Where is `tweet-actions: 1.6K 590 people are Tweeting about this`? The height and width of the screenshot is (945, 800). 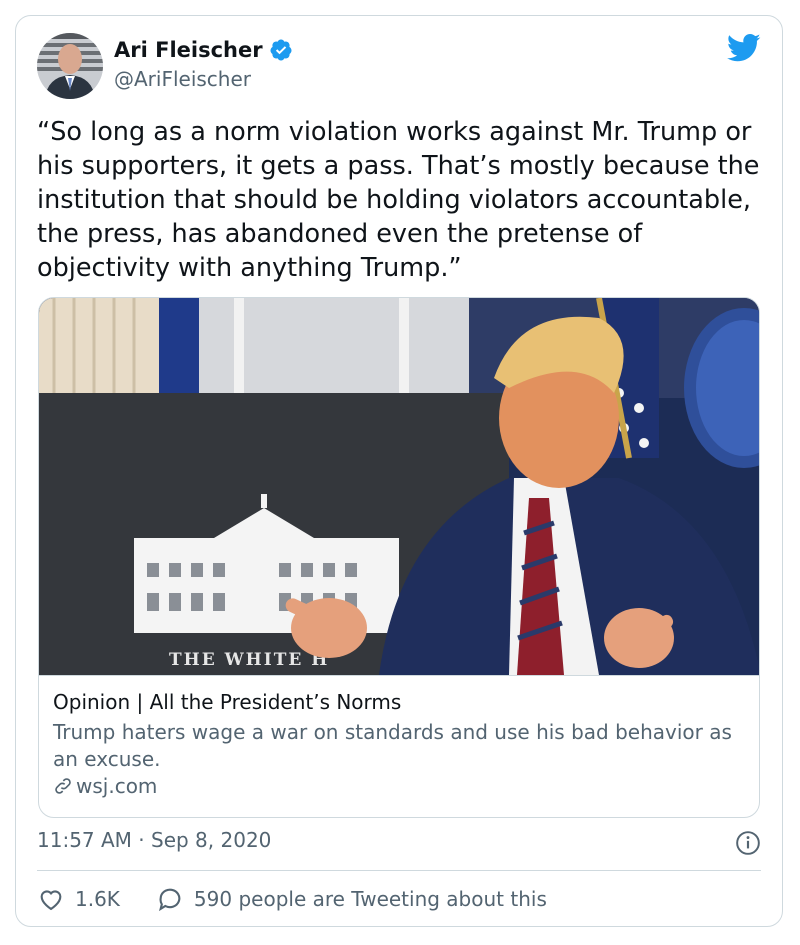 tweet-actions: 1.6K 590 people are Tweeting about this is located at coordinates (292, 899).